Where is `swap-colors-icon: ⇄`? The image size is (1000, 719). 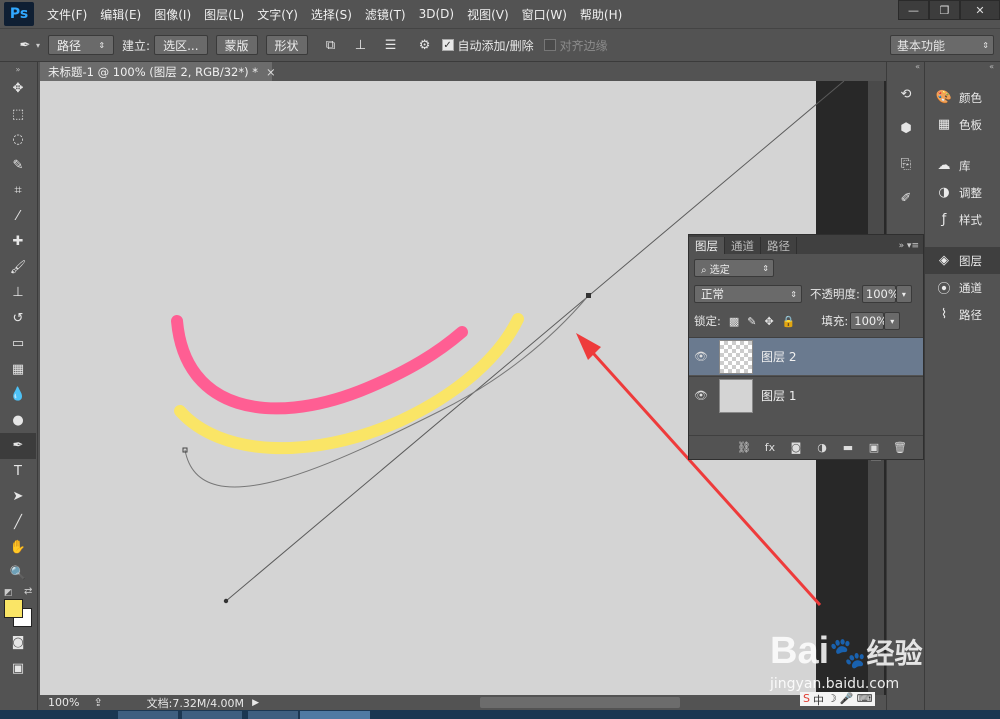 swap-colors-icon: ⇄ is located at coordinates (28, 591).